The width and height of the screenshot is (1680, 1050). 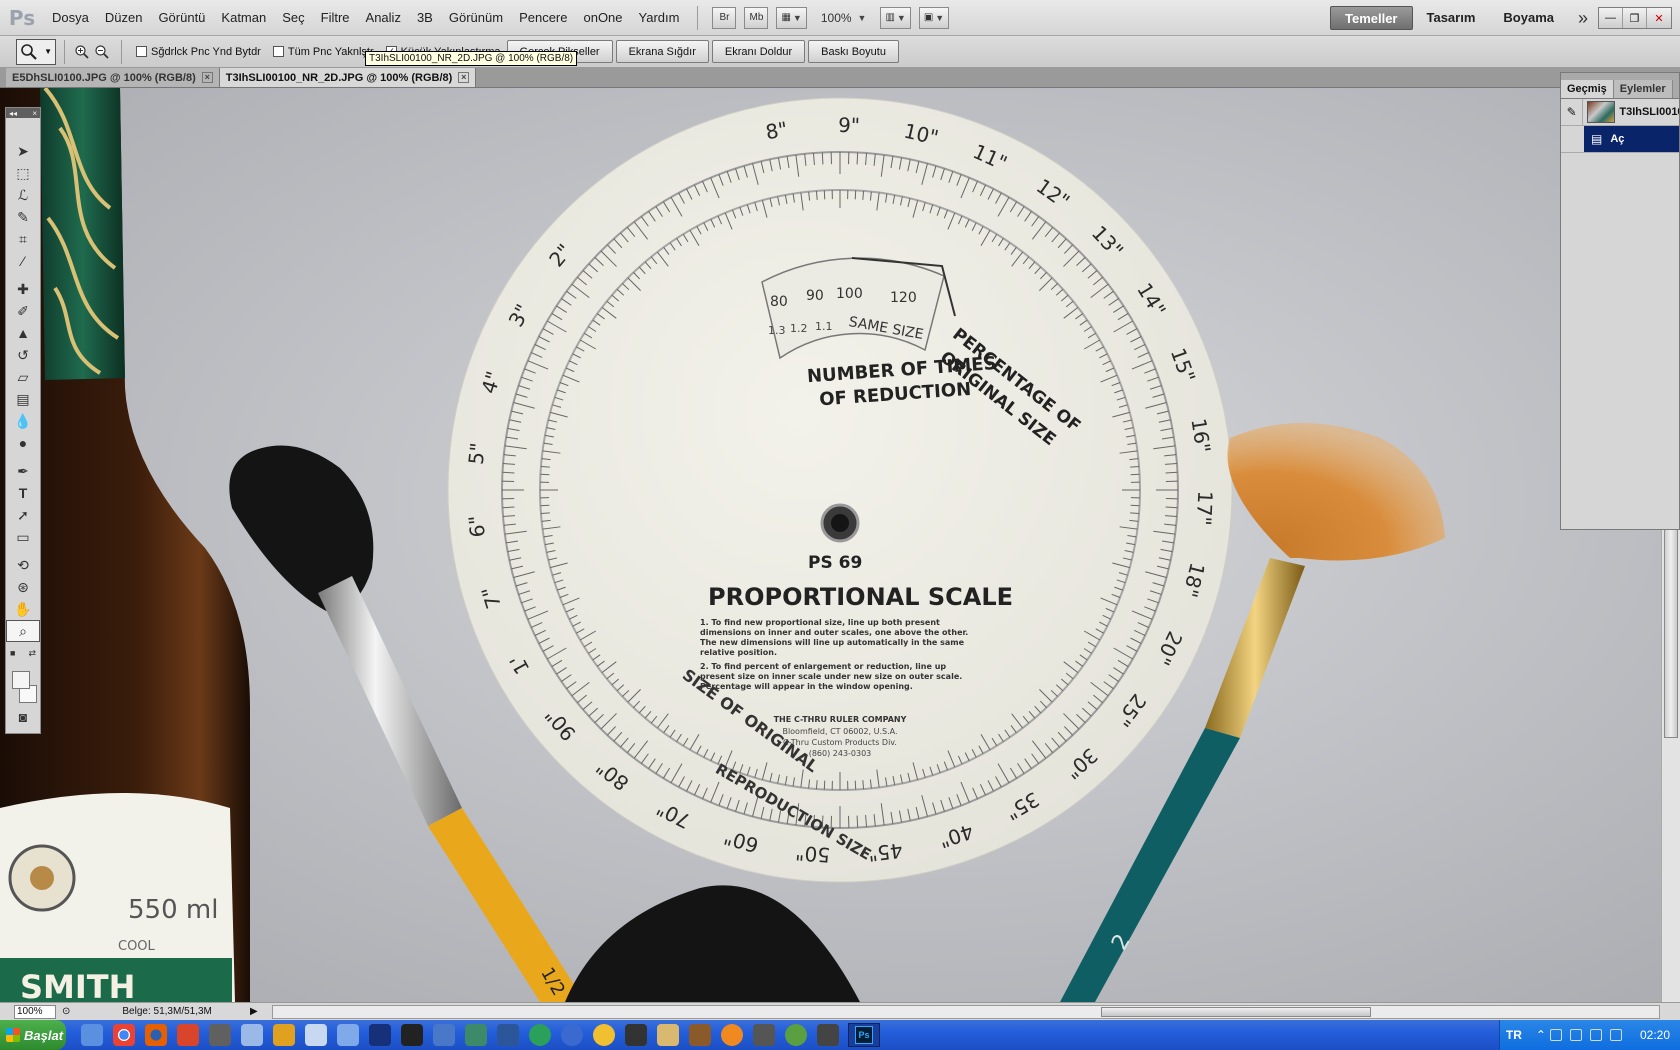 What do you see at coordinates (853, 51) in the screenshot?
I see `print-size-button: Baskı Boyutu` at bounding box center [853, 51].